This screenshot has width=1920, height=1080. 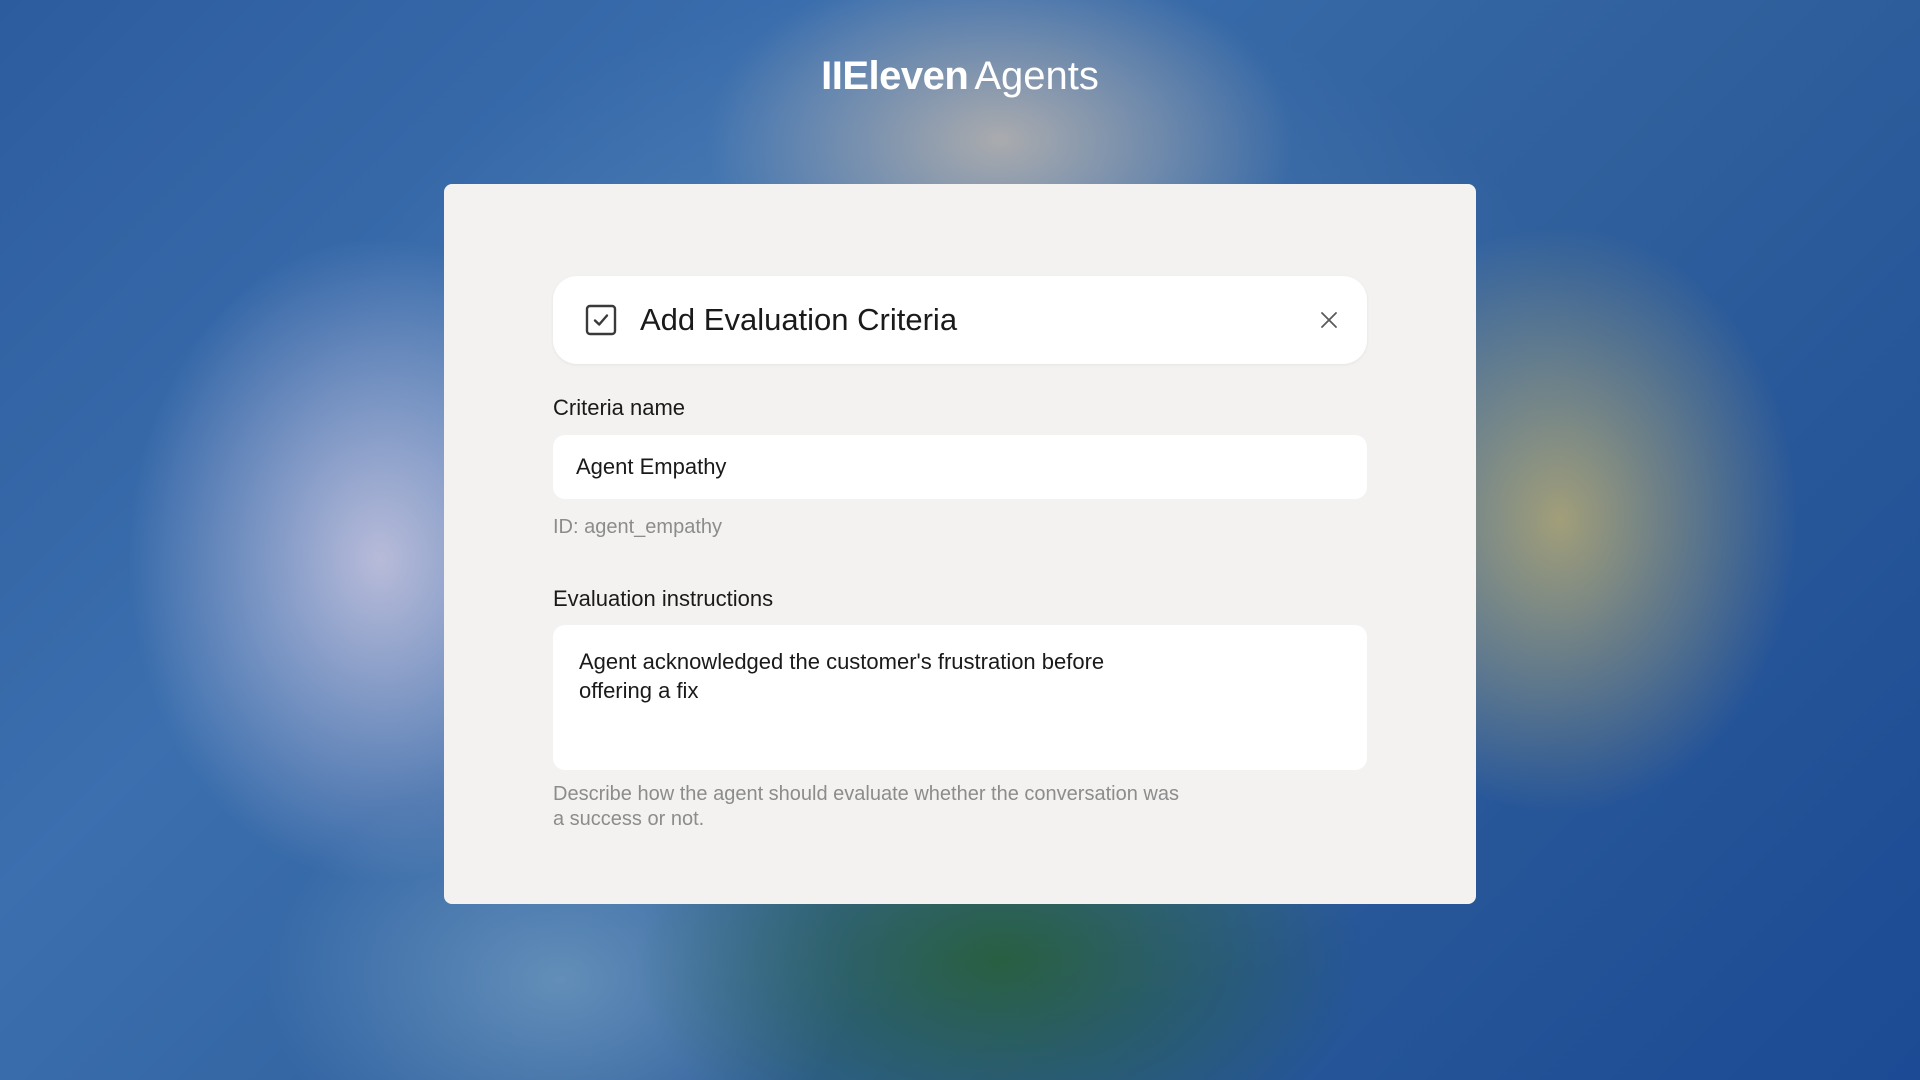 I want to click on close-button, so click(x=1329, y=320).